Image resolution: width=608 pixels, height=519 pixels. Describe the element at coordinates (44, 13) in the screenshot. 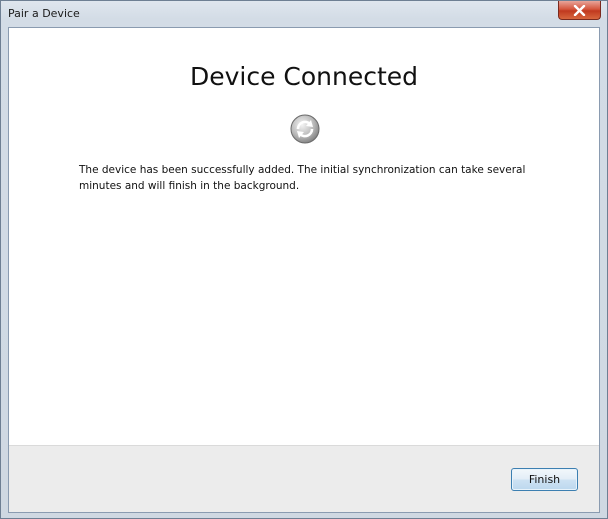

I see `window-title: Pair a Device` at that location.